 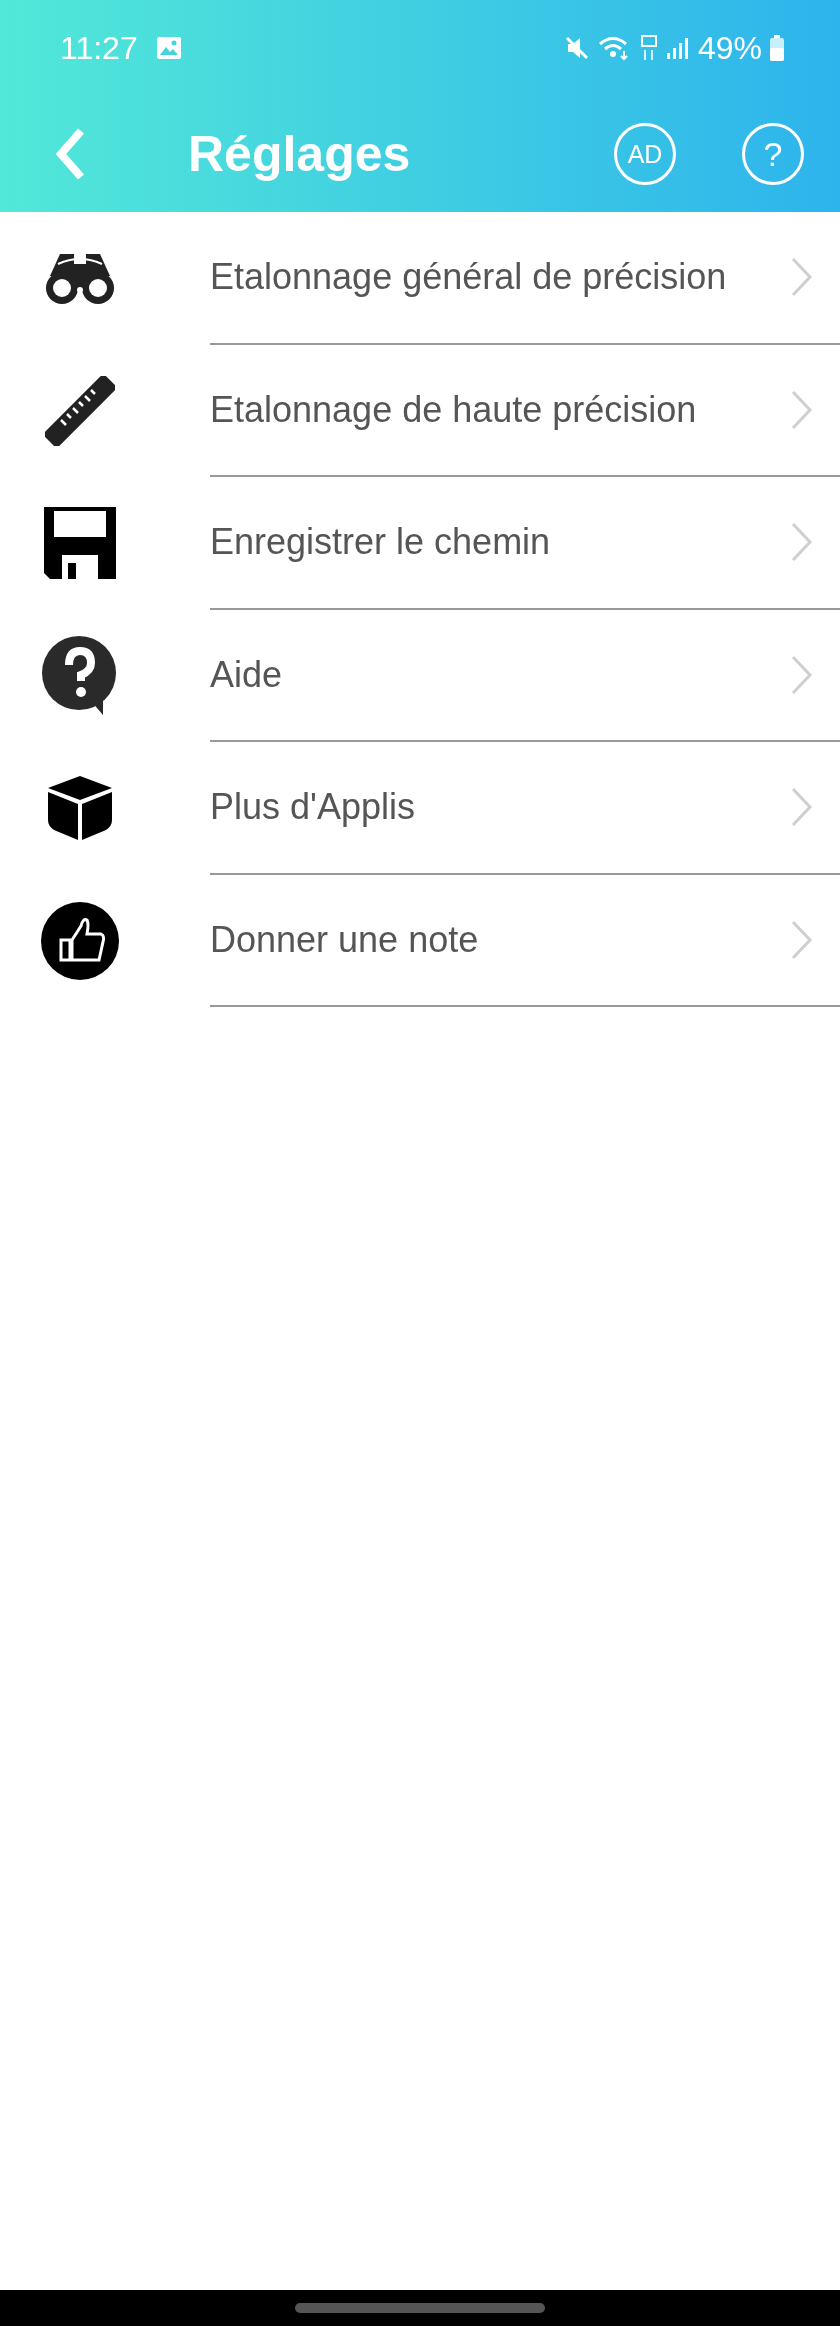 I want to click on menu-label: Enregistrer le chemin, so click(x=381, y=542).